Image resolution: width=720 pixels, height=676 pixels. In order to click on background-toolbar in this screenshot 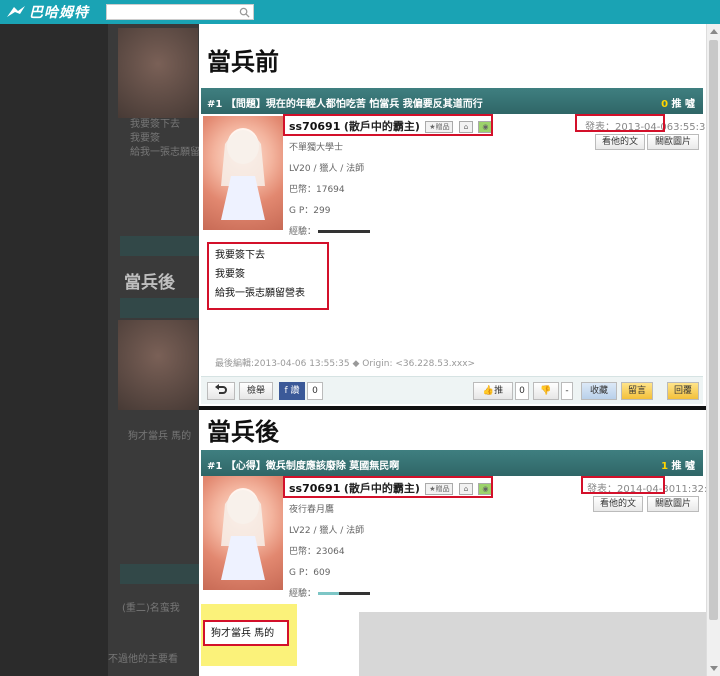, I will do `click(160, 246)`.